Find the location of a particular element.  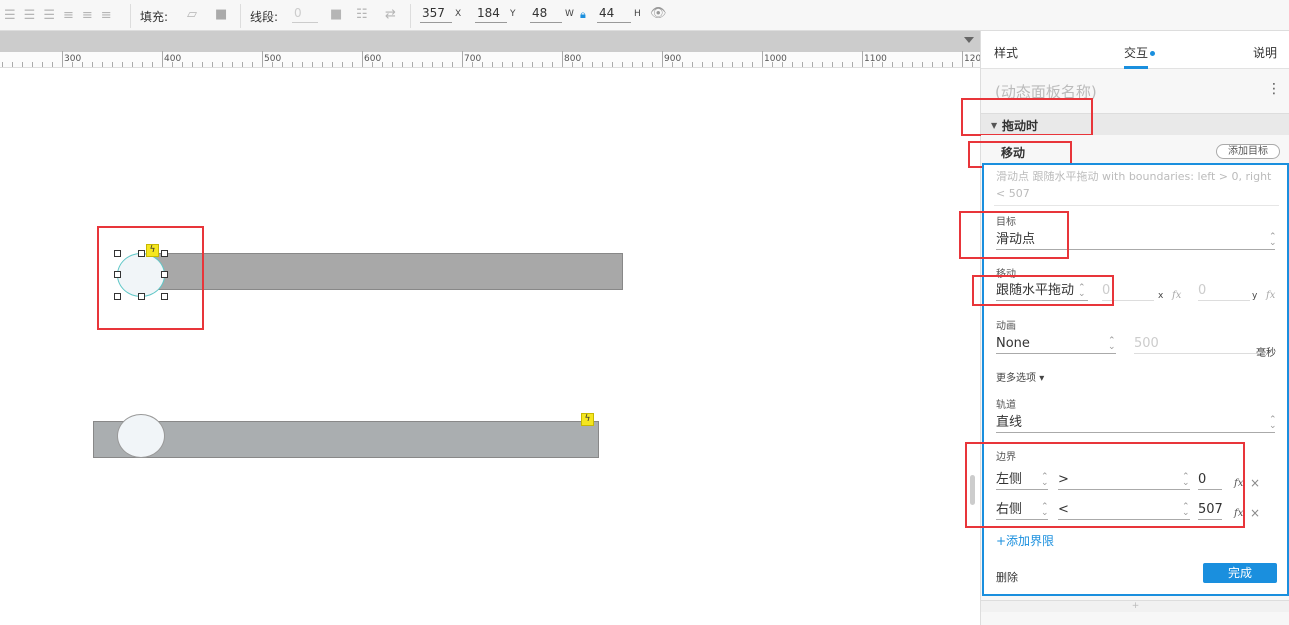

active-dot-icon is located at coordinates (1153, 53).